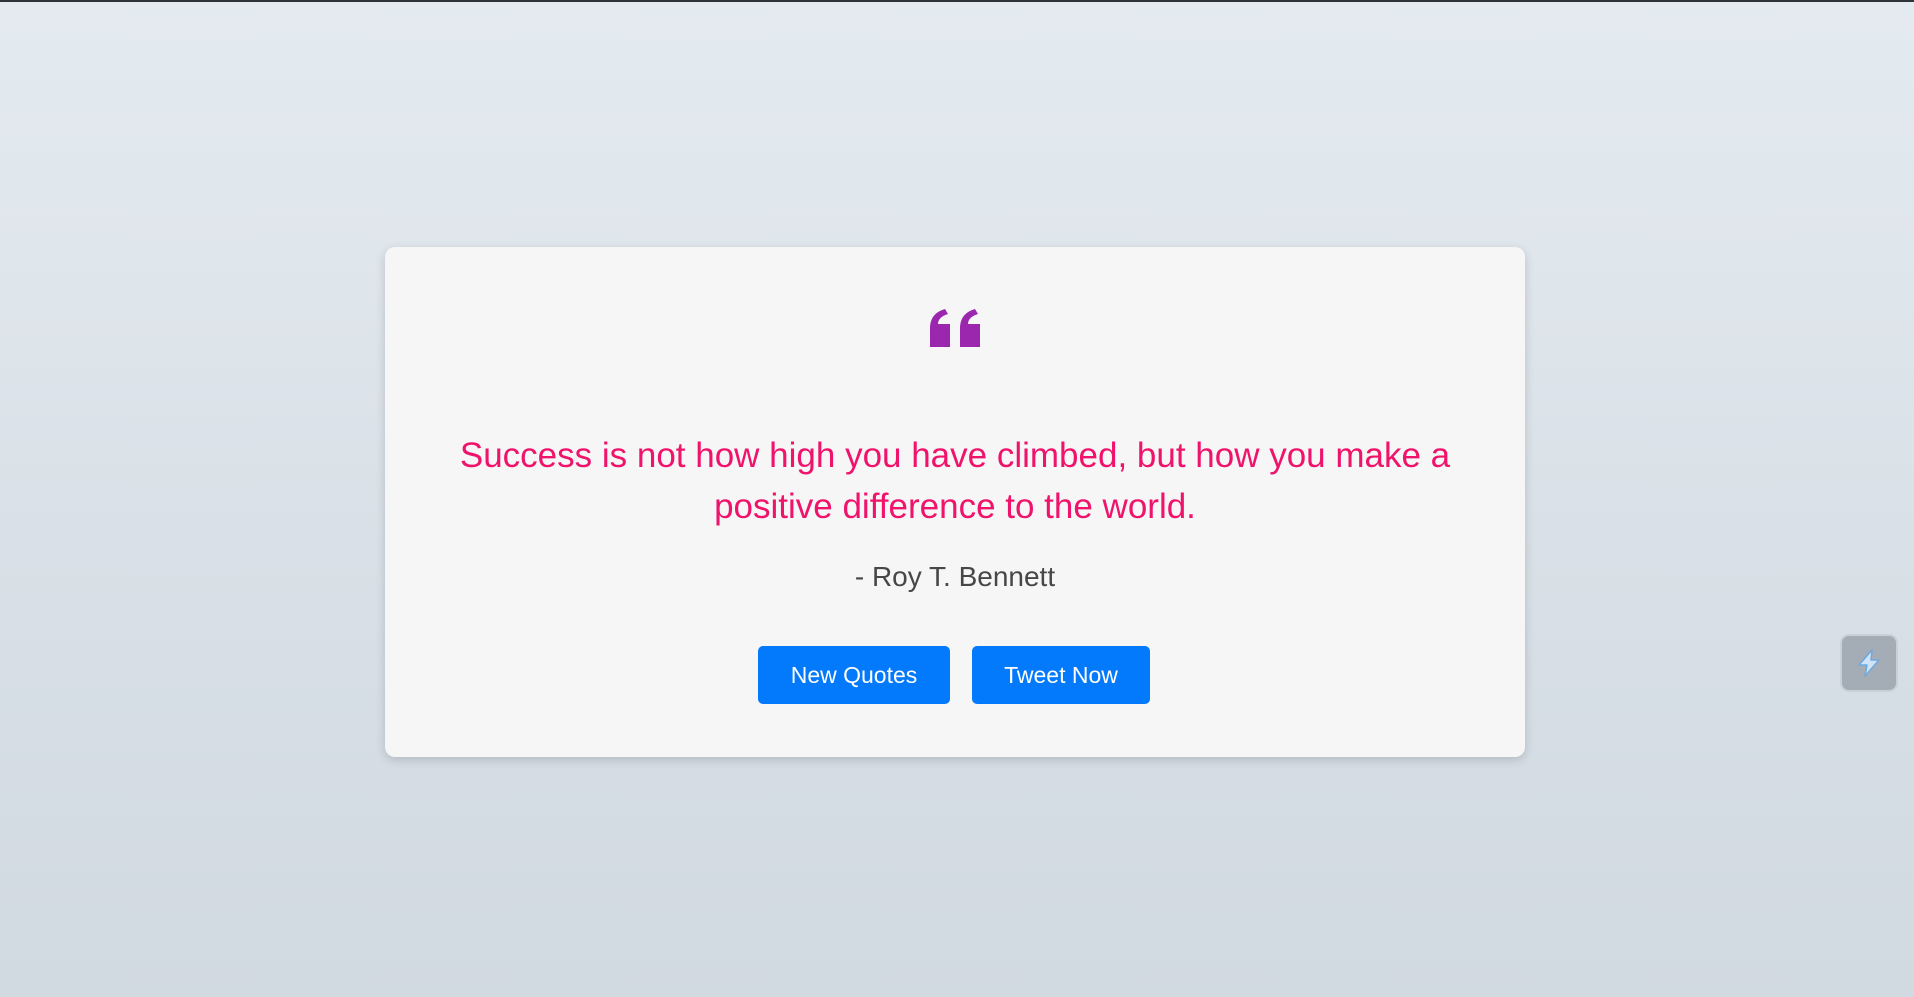 The width and height of the screenshot is (1914, 997). What do you see at coordinates (957, 1) in the screenshot?
I see `top-border` at bounding box center [957, 1].